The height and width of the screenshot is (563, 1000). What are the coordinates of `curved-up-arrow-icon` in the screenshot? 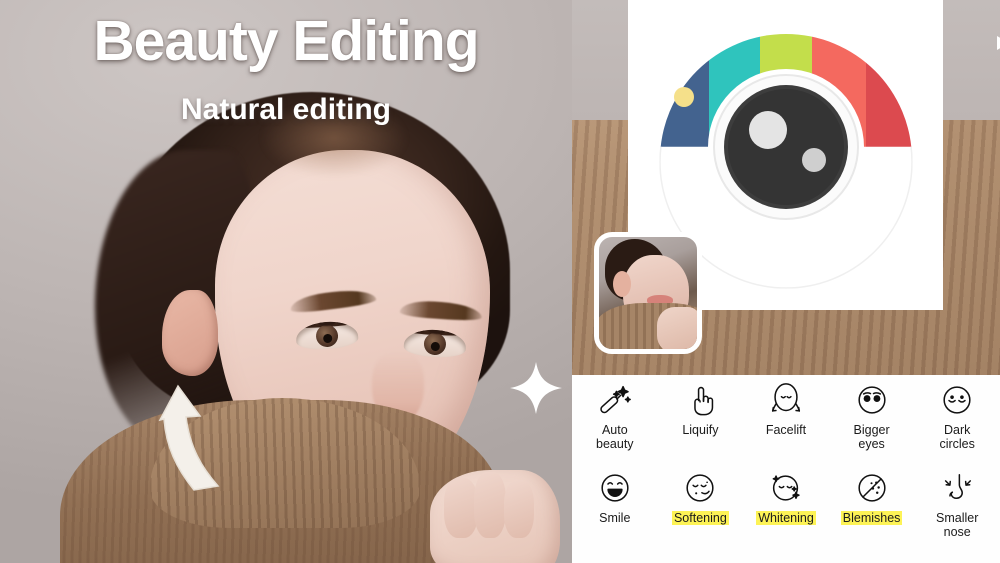 It's located at (189, 437).